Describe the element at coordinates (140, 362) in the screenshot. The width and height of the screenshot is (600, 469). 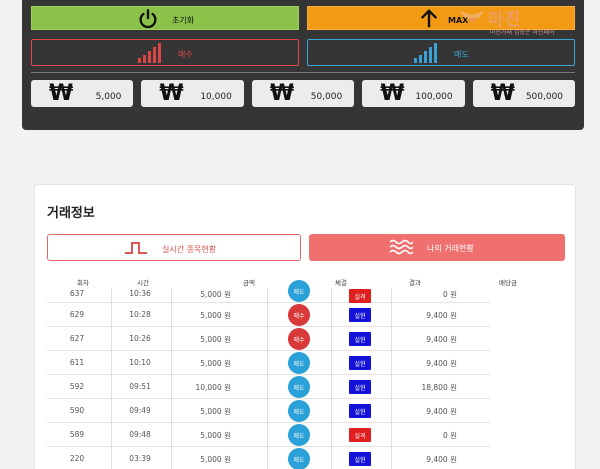
I see `cell-time: 10:10` at that location.